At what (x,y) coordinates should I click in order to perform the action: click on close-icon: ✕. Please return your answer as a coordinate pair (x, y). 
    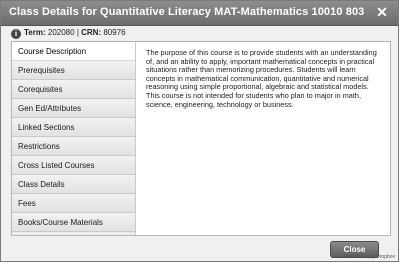
    Looking at the image, I should click on (382, 12).